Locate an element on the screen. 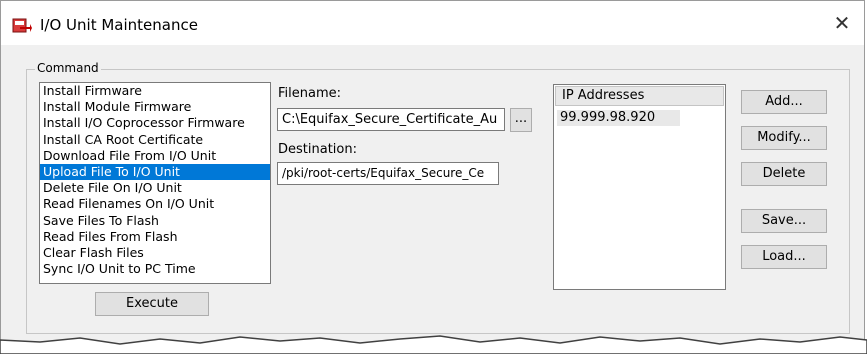  window-title: I/O Unit Maintenance is located at coordinates (119, 25).